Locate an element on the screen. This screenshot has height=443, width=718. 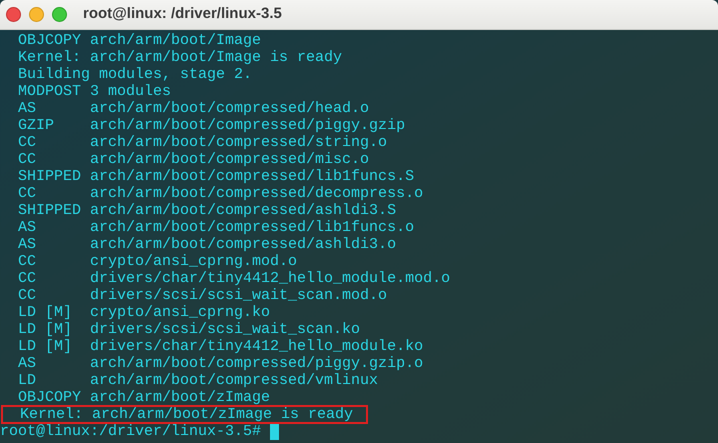
output-line: SHIPPED arch/arm/boot/compressed/lib1funcs.S is located at coordinates (215, 176).